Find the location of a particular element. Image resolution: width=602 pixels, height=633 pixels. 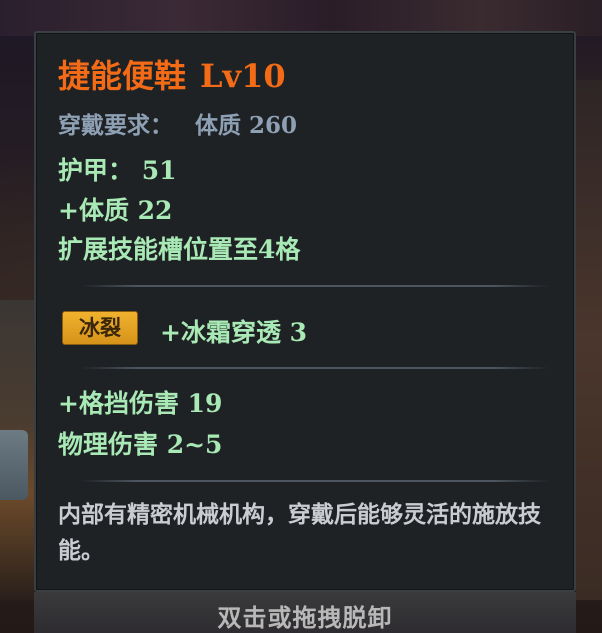

stat-constitution: +体质 22 is located at coordinates (115, 210).